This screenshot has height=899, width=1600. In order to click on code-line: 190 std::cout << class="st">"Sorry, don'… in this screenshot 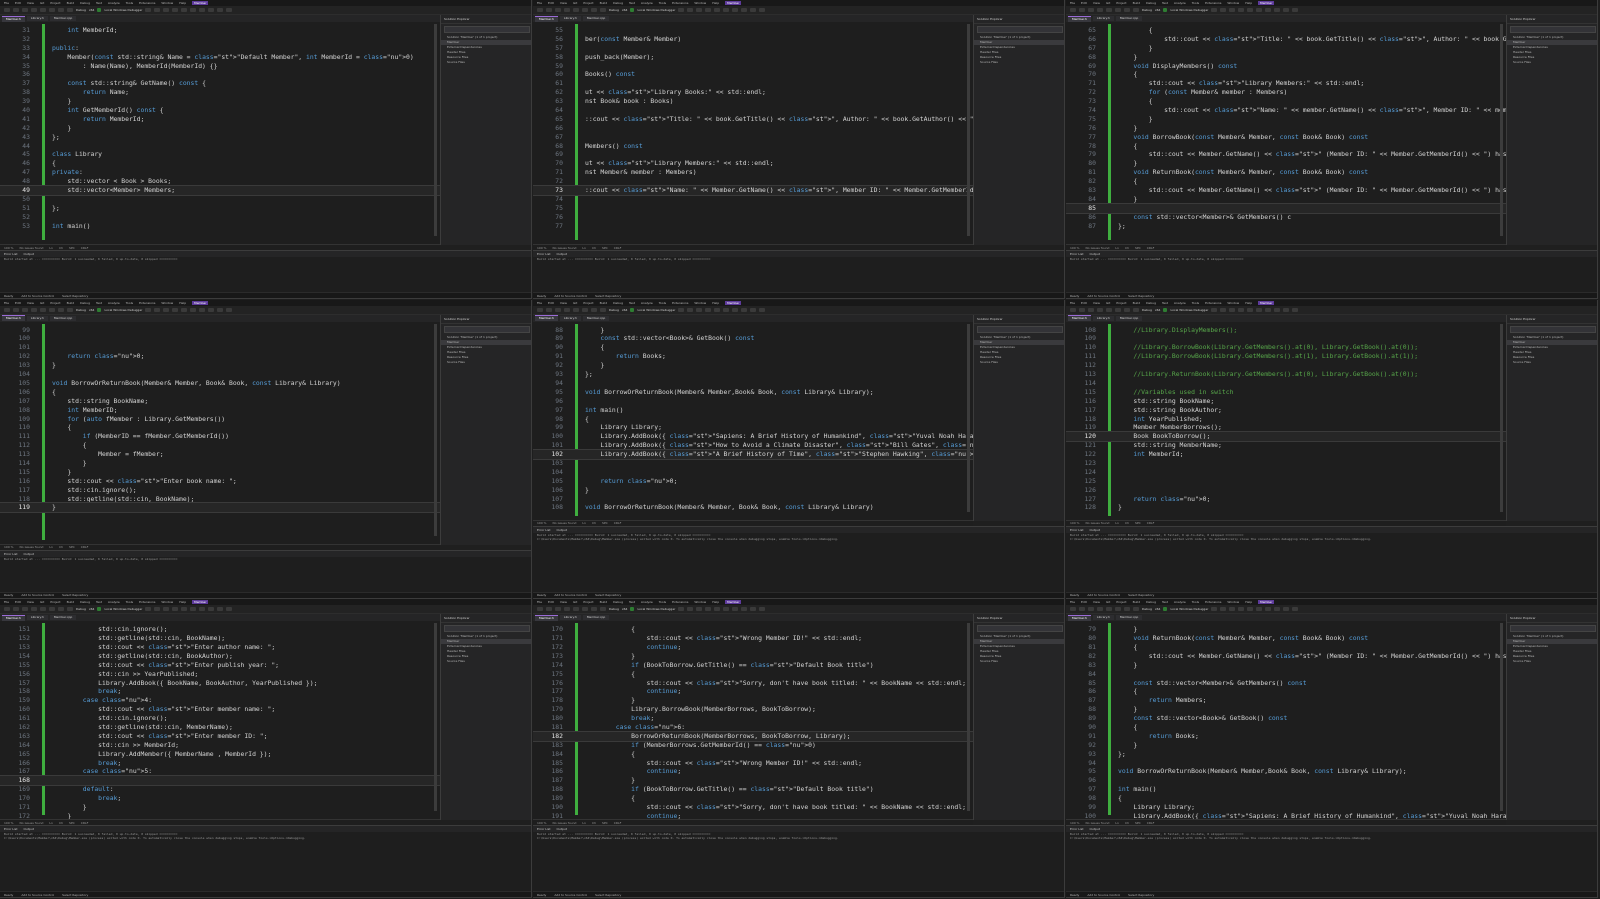, I will do `click(753, 807)`.